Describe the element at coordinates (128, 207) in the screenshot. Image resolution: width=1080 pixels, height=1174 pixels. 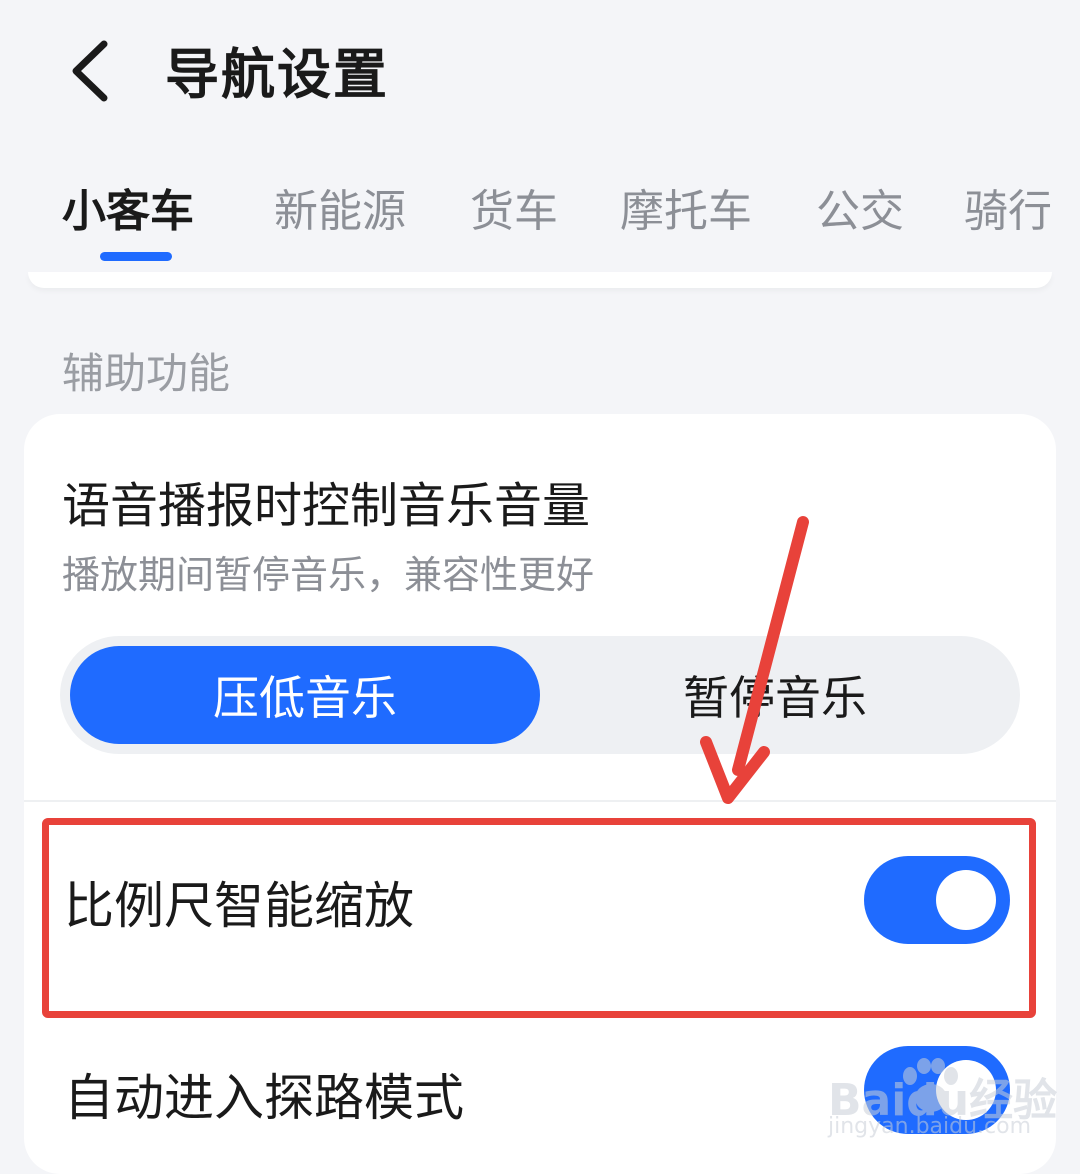
I see `tab-car: 小客车` at that location.